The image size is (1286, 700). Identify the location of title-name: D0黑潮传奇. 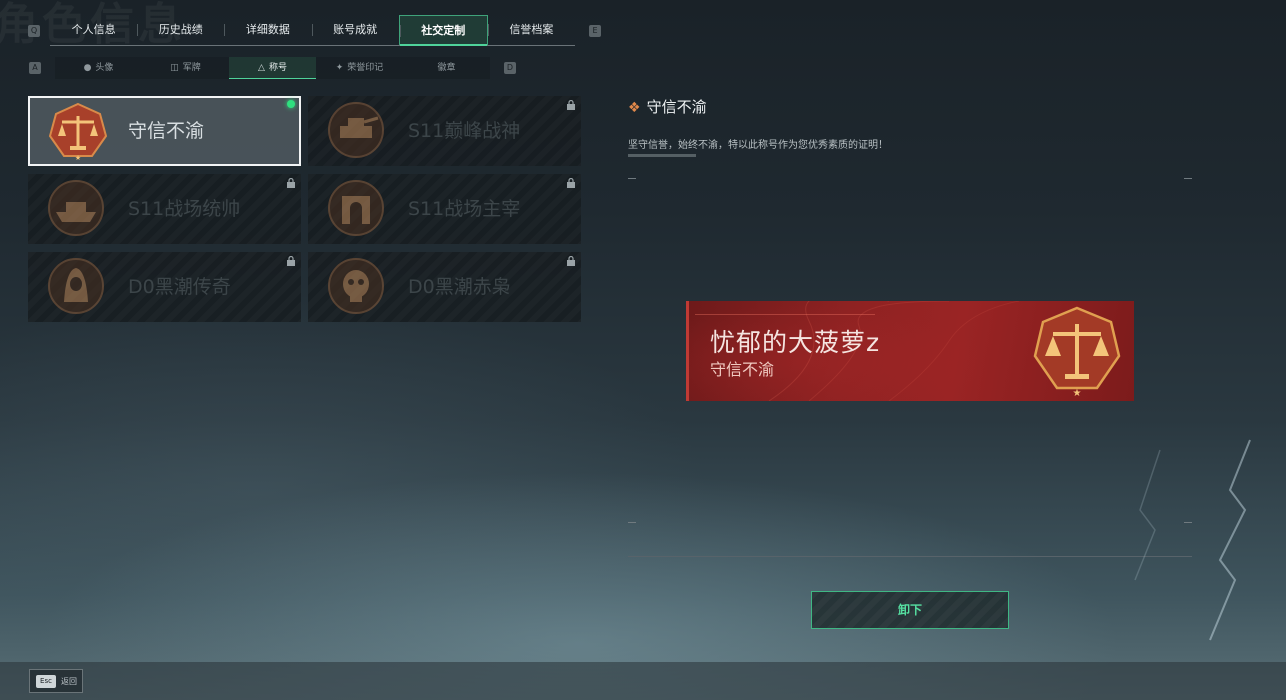
(179, 287).